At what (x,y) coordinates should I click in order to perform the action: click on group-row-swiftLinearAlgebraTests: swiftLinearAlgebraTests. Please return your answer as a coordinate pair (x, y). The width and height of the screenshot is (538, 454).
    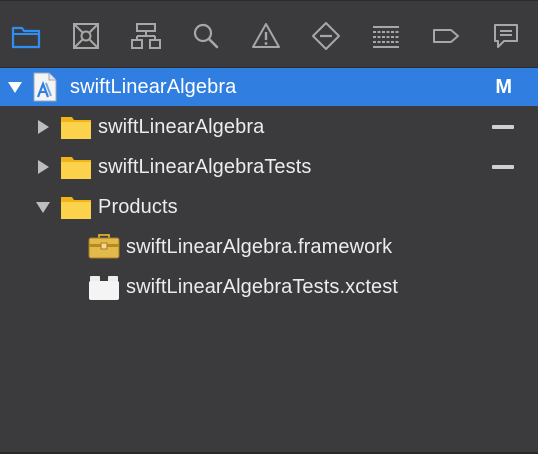
    Looking at the image, I should click on (269, 167).